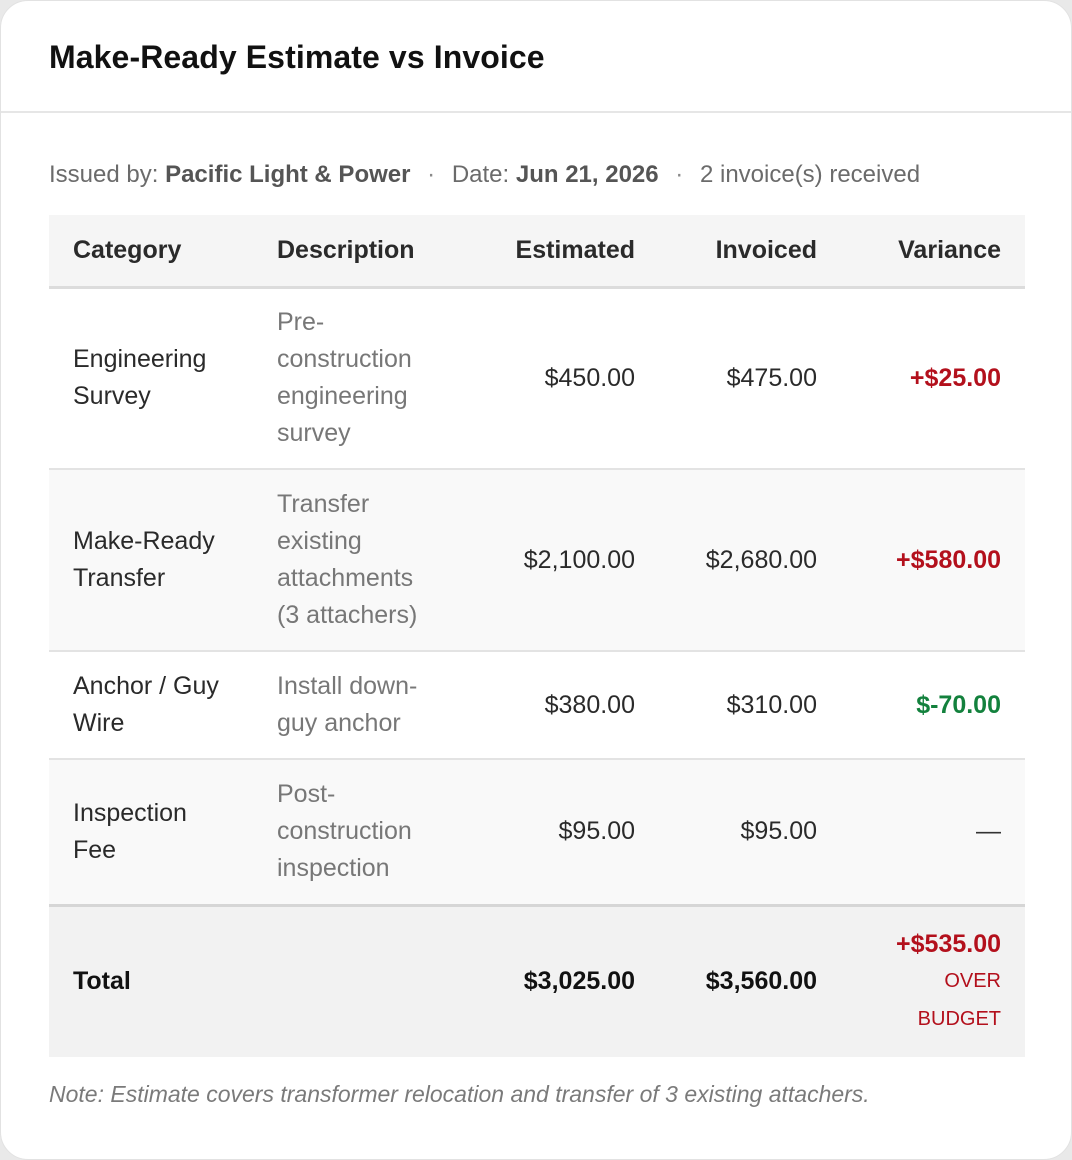 The height and width of the screenshot is (1160, 1072). Describe the element at coordinates (810, 174) in the screenshot. I see `invoice-count: 2 invoice(s) received` at that location.